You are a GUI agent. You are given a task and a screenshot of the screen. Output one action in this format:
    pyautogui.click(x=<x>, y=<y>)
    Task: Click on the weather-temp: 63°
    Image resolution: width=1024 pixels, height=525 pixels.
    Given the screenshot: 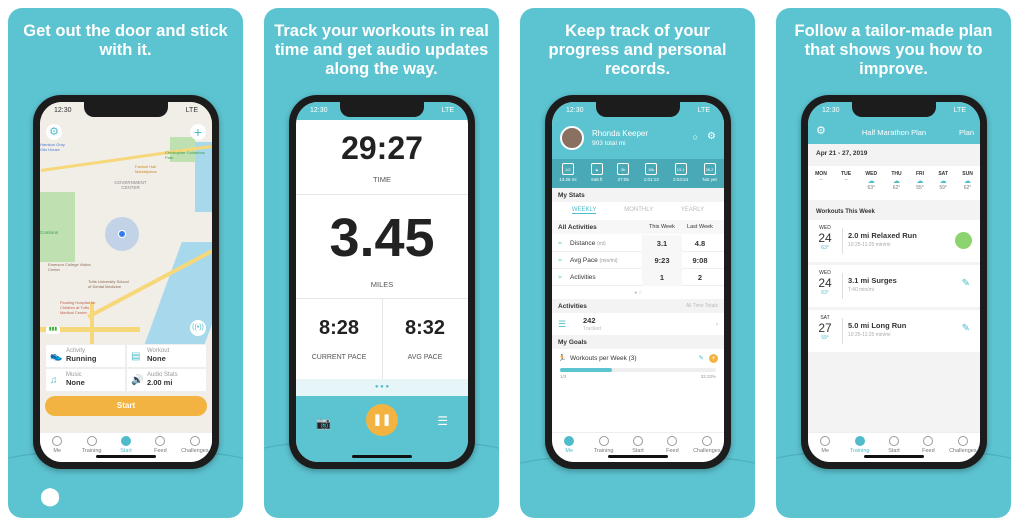 What is the action you would take?
    pyautogui.click(x=825, y=293)
    